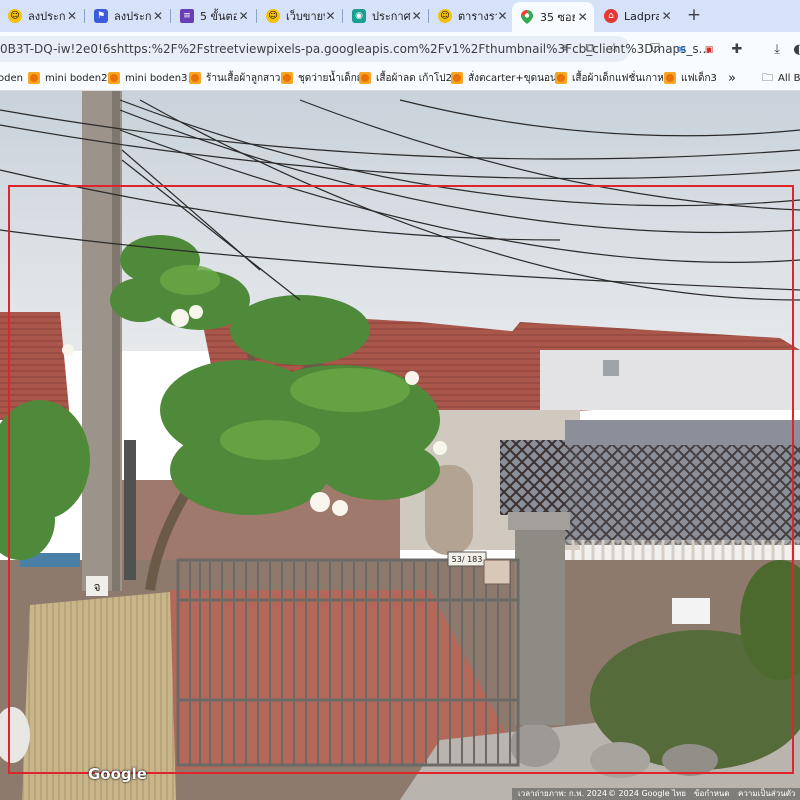  I want to click on tab-title: Ladpra, so click(642, 16).